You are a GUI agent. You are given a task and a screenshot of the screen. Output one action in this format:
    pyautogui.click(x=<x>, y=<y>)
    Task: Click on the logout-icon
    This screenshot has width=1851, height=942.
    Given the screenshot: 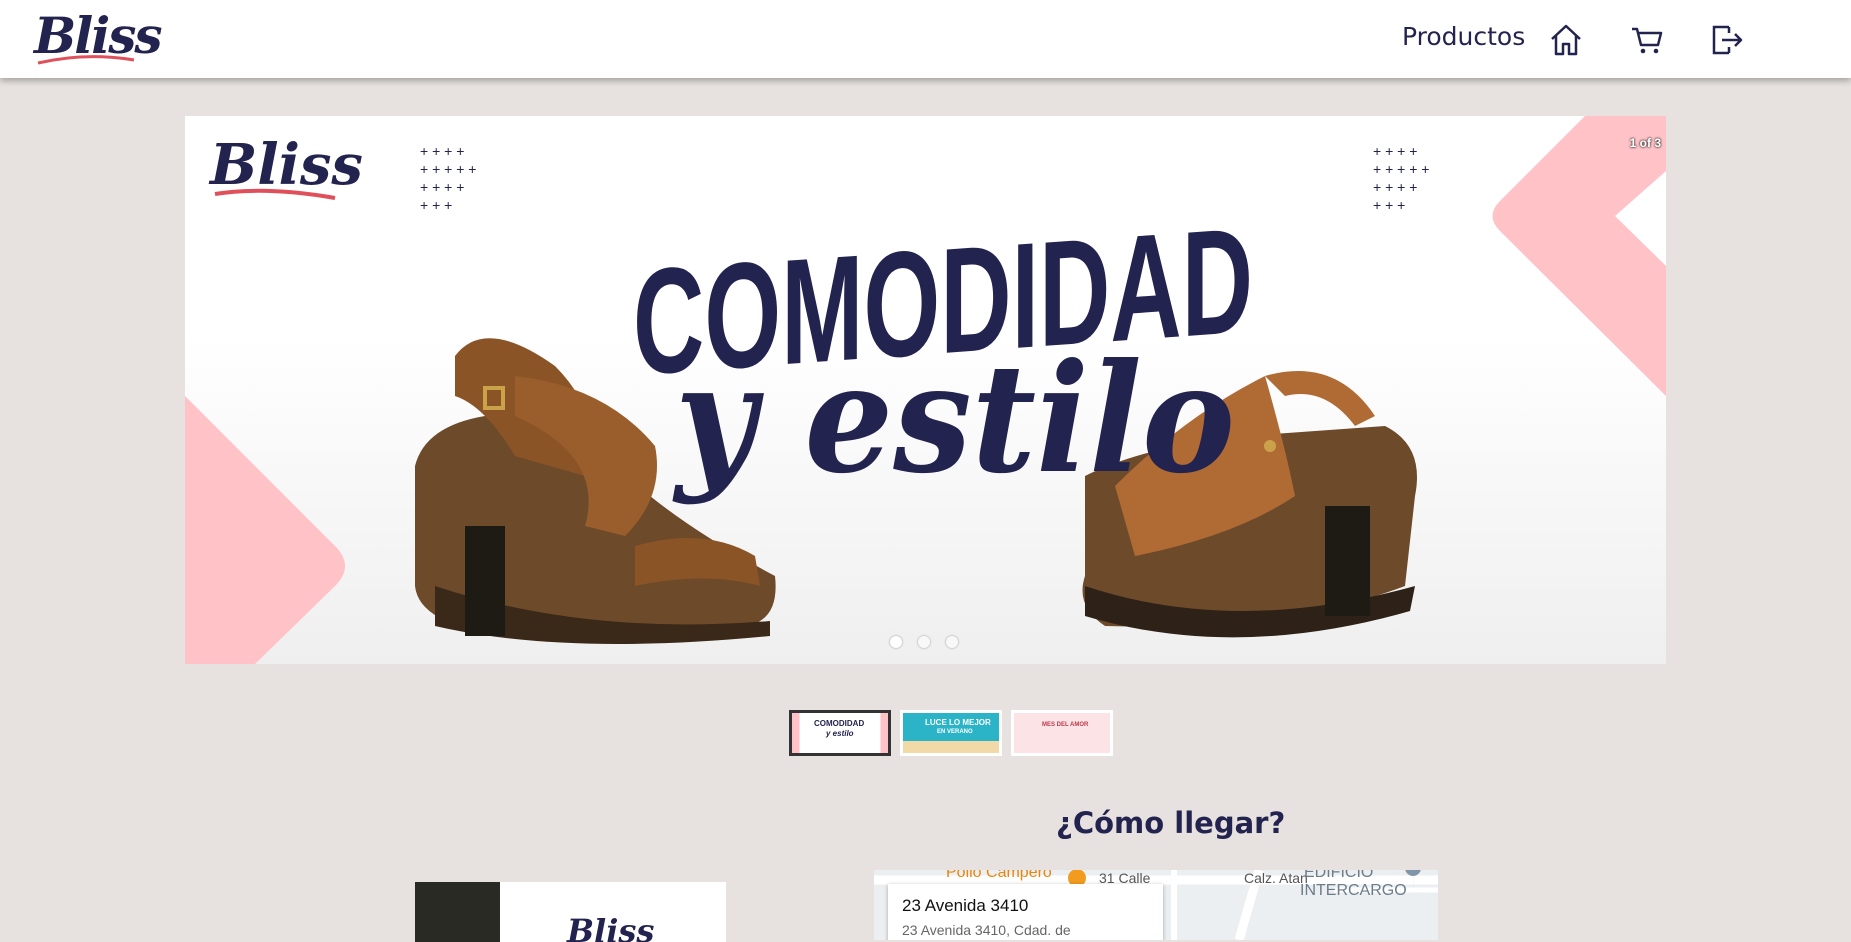 What is the action you would take?
    pyautogui.click(x=1727, y=40)
    